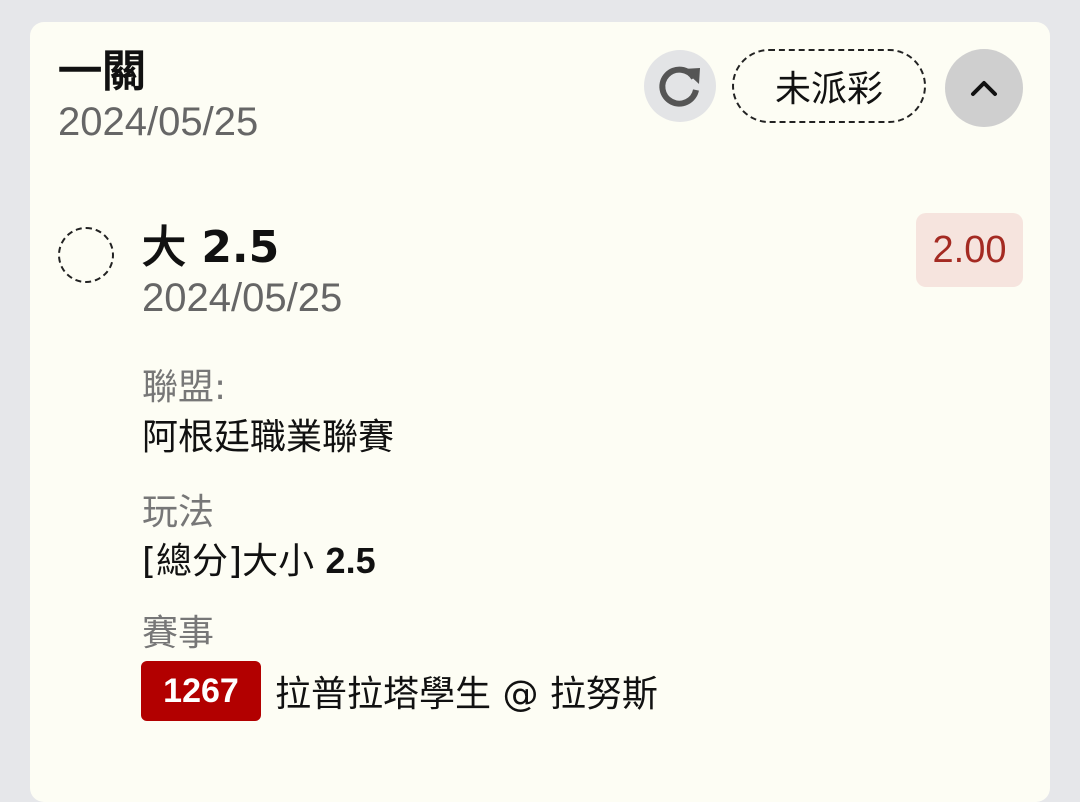 Image resolution: width=1080 pixels, height=802 pixels. What do you see at coordinates (234, 561) in the screenshot?
I see `market-type: [總分]大小` at bounding box center [234, 561].